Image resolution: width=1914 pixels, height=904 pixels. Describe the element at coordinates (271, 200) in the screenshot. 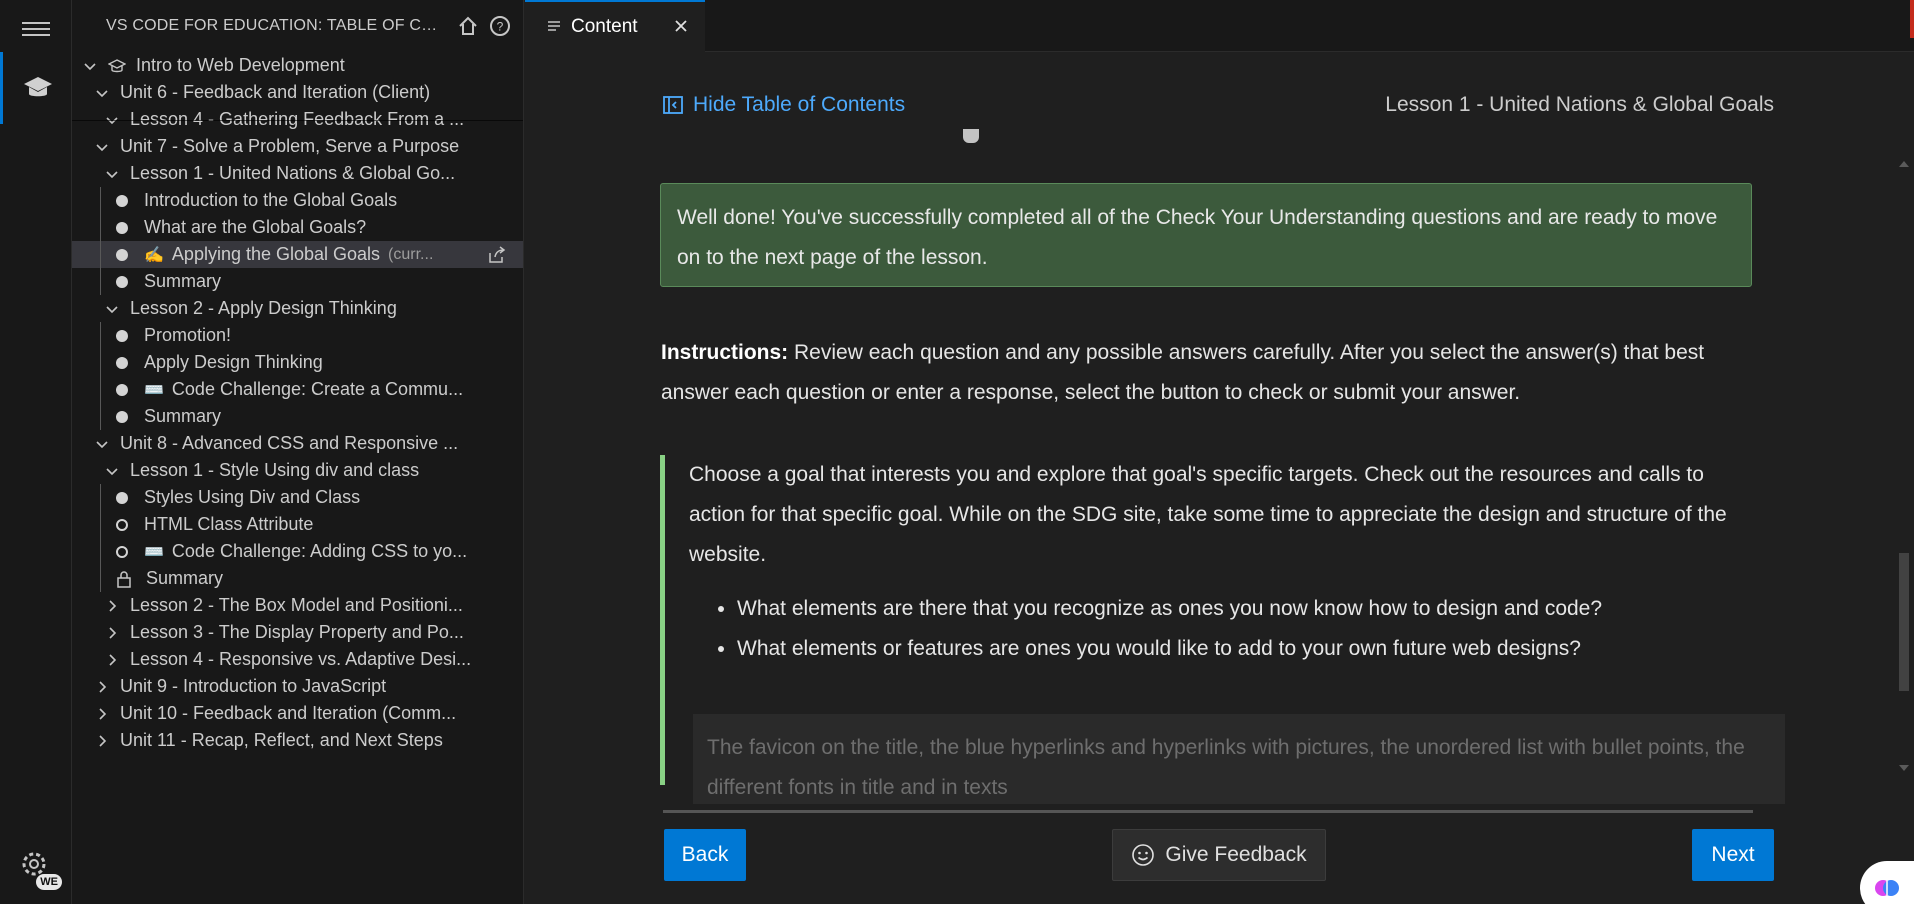

I see `toc-item-label: Introduction to the Global Goals` at that location.